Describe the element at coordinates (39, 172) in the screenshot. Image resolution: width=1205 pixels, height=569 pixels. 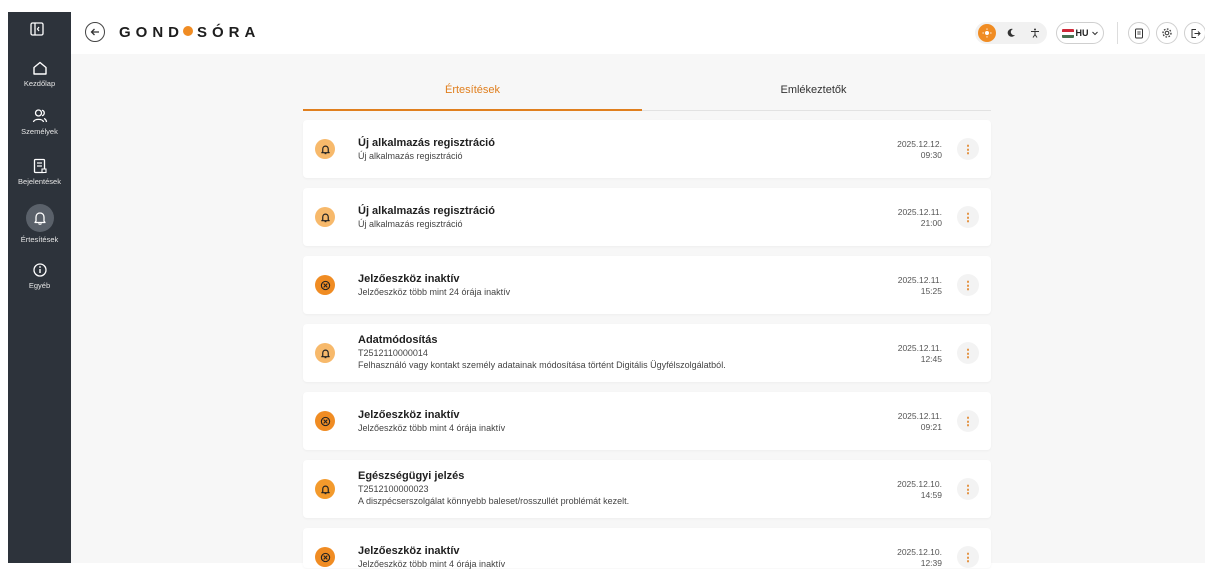
I see `sidebar-item-bejelentesek: Bejelentések` at that location.